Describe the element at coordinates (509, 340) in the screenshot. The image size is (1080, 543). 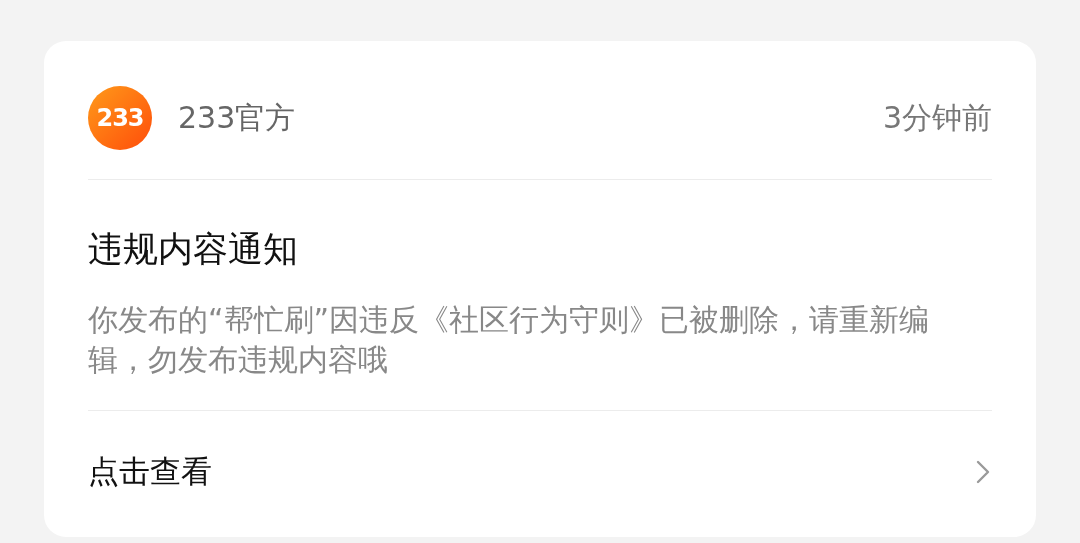
I see `notification-message: 你发布的“帮忙刷”因违反《社区行为守则》已被删除，请重新编辑，勿发布违规内容哦` at that location.